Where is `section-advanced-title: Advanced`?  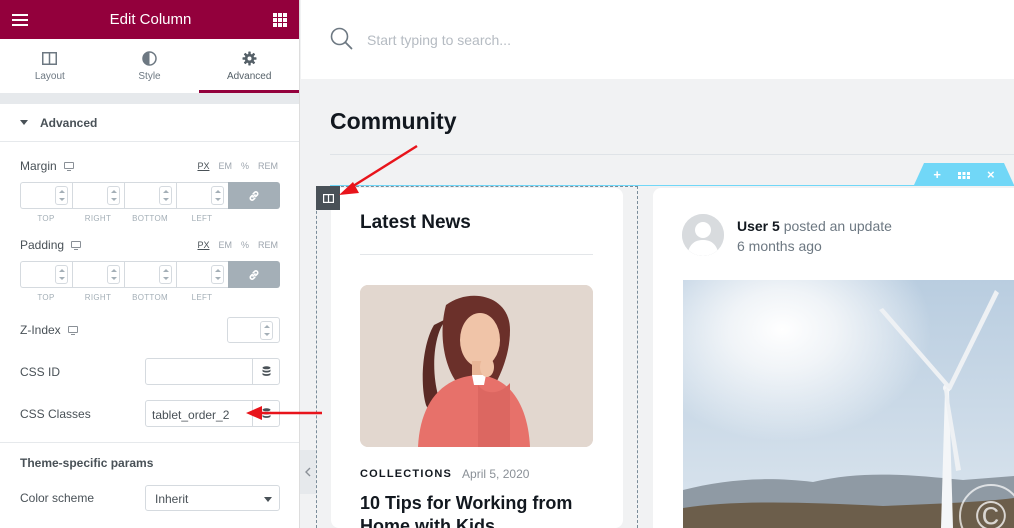
section-advanced-title: Advanced is located at coordinates (69, 122).